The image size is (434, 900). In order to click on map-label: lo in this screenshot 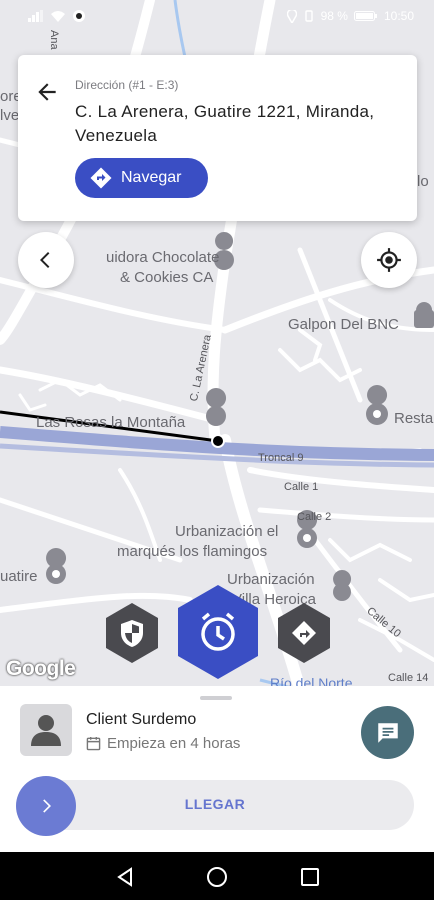, I will do `click(423, 181)`.